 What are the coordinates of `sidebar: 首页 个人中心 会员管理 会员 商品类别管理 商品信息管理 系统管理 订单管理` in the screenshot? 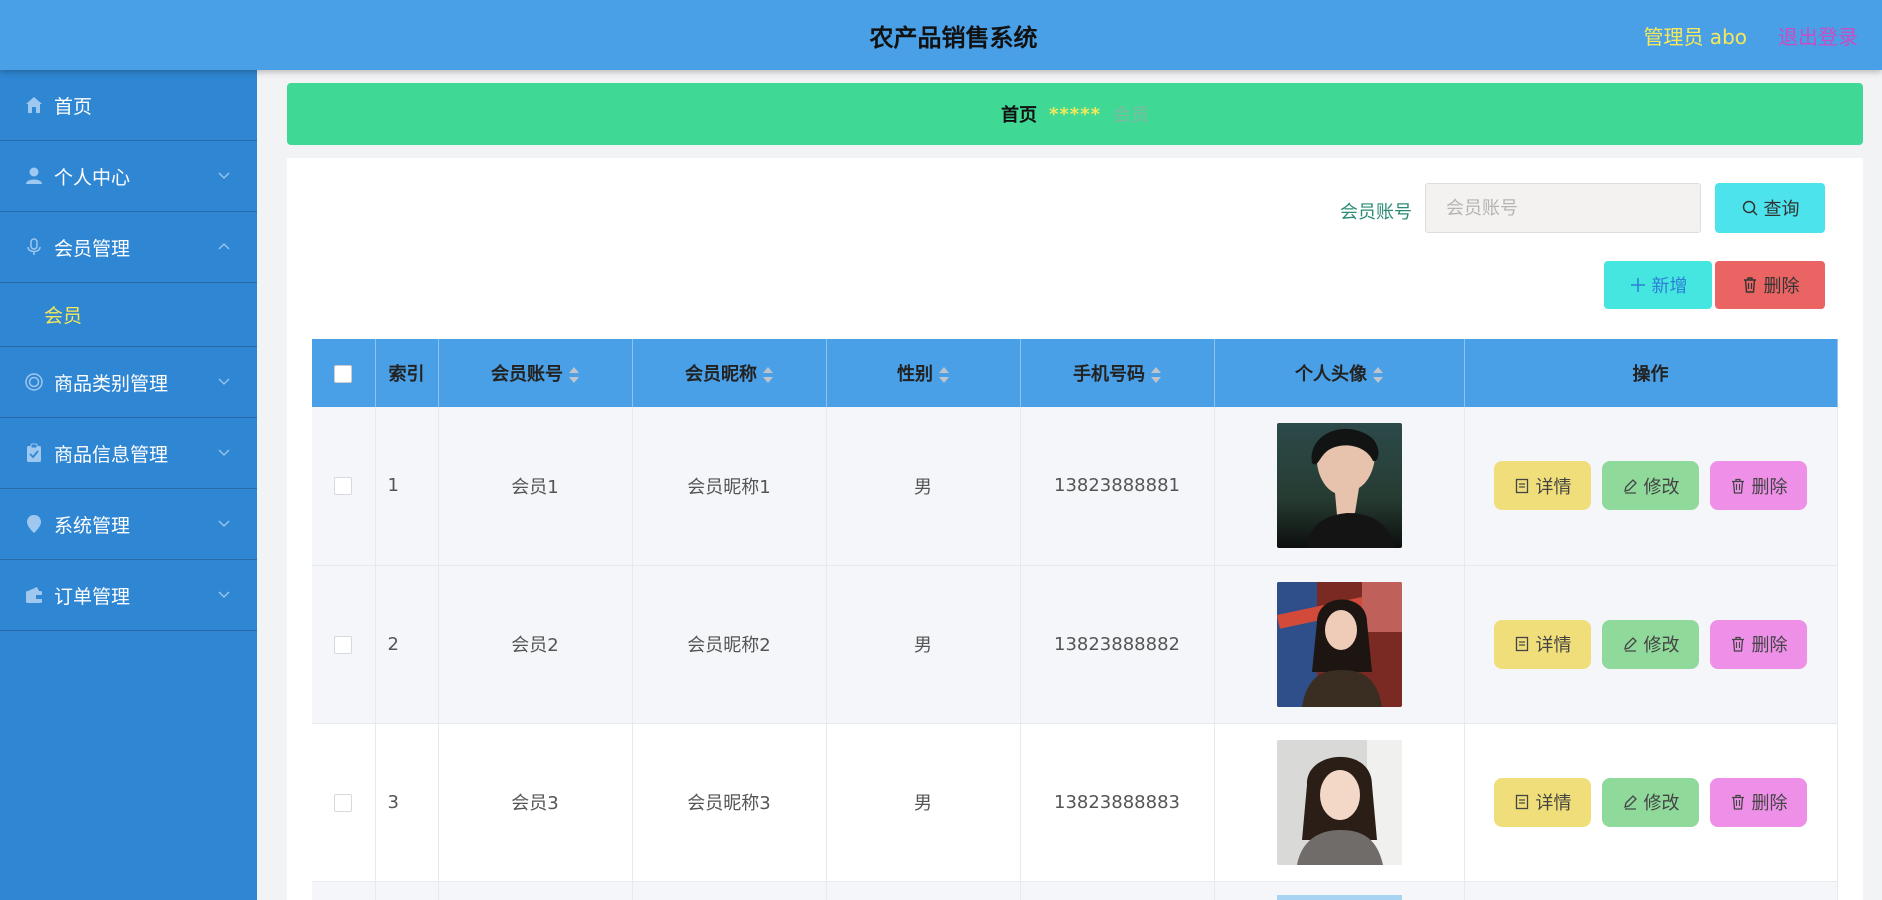 It's located at (128, 485).